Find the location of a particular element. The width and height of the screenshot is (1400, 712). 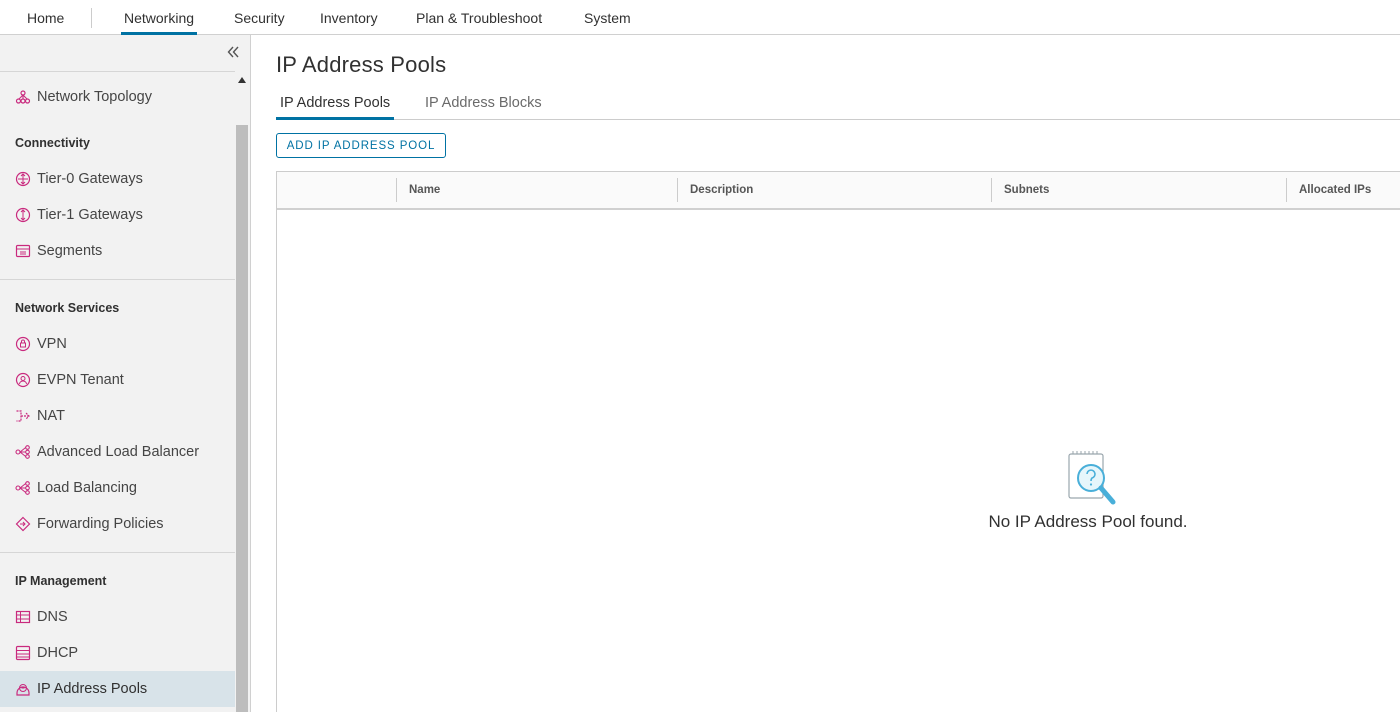

triangle-up-icon is located at coordinates (242, 80).